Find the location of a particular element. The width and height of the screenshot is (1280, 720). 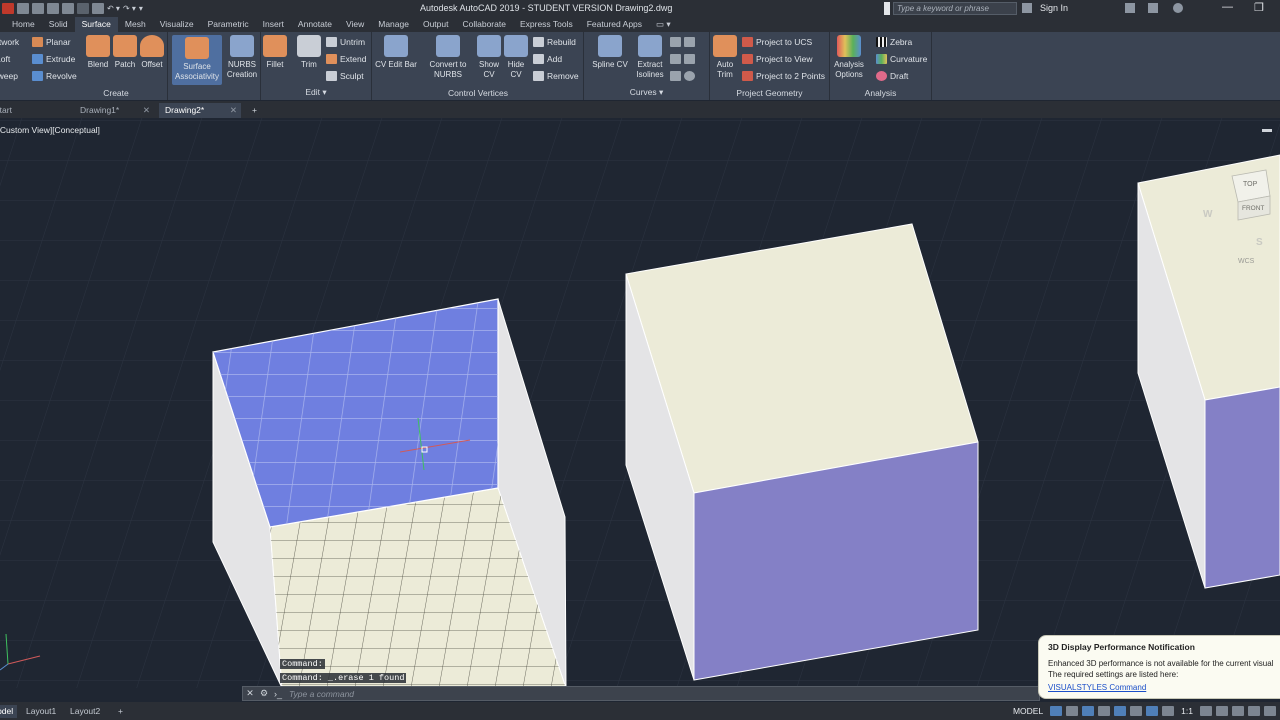

tab-solid: Solid is located at coordinates (58, 24).